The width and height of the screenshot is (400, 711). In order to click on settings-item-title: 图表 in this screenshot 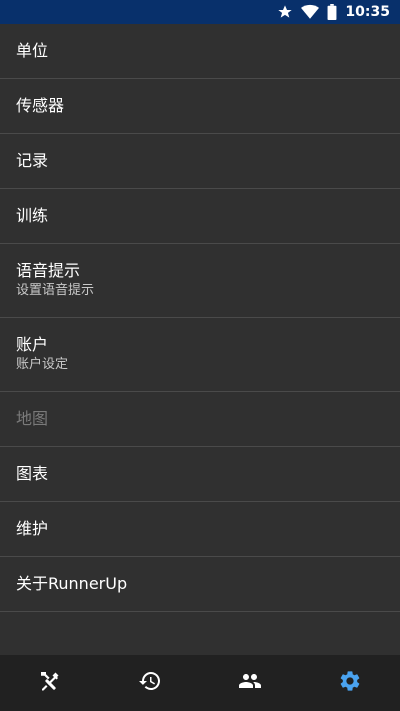, I will do `click(32, 473)`.